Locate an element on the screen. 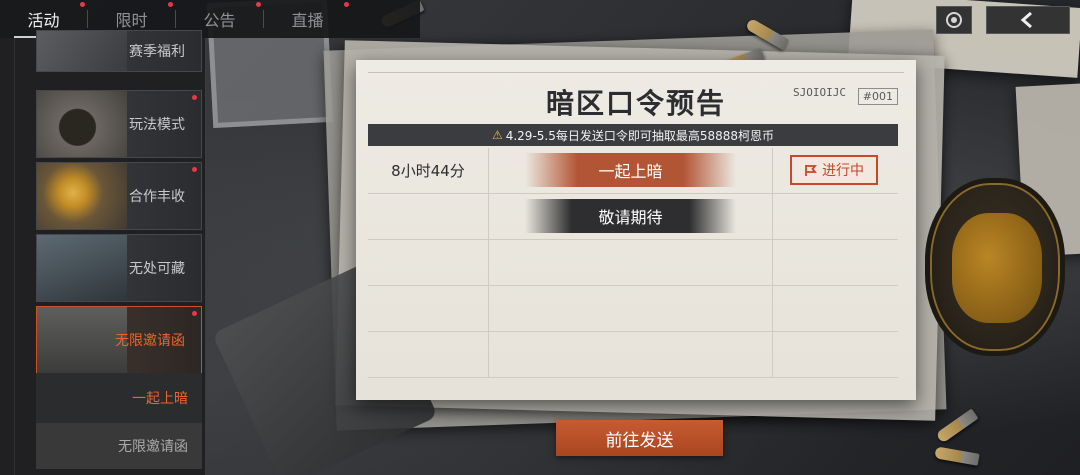 This screenshot has height=475, width=1080. back-button is located at coordinates (1028, 20).